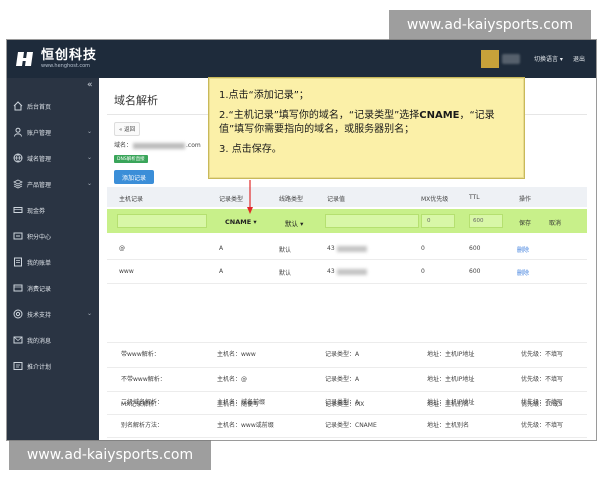 This screenshot has width=600, height=480. I want to click on instruction-step-3: 3. 点击保存。, so click(250, 149).